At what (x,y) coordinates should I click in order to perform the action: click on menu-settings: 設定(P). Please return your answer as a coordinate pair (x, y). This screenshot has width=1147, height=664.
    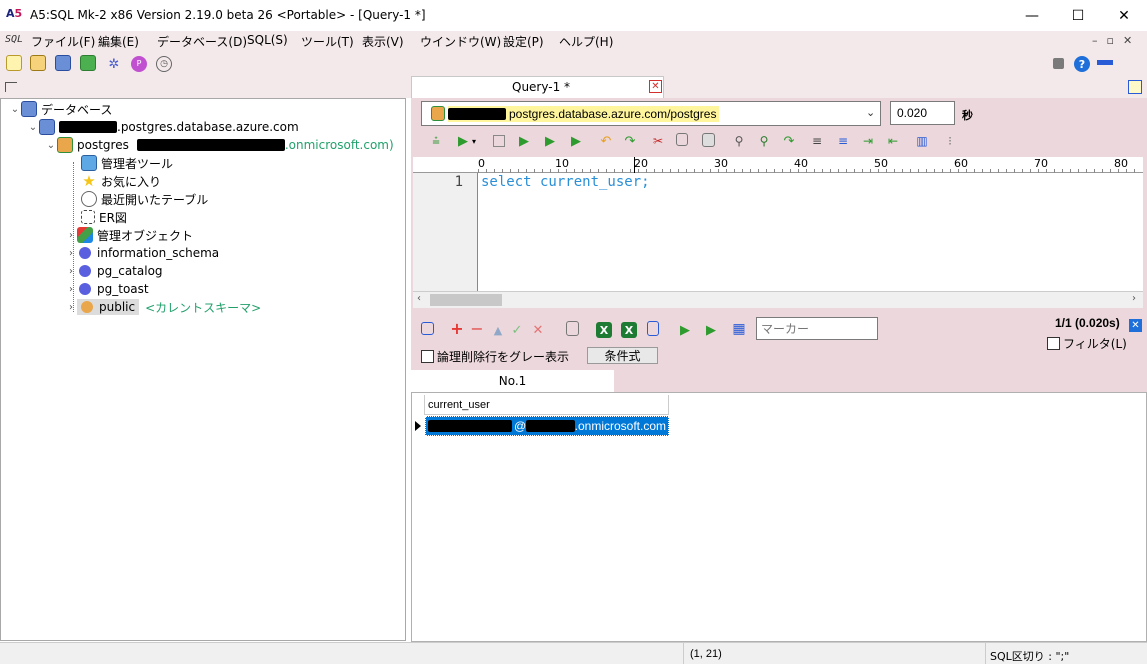
    Looking at the image, I should click on (523, 41).